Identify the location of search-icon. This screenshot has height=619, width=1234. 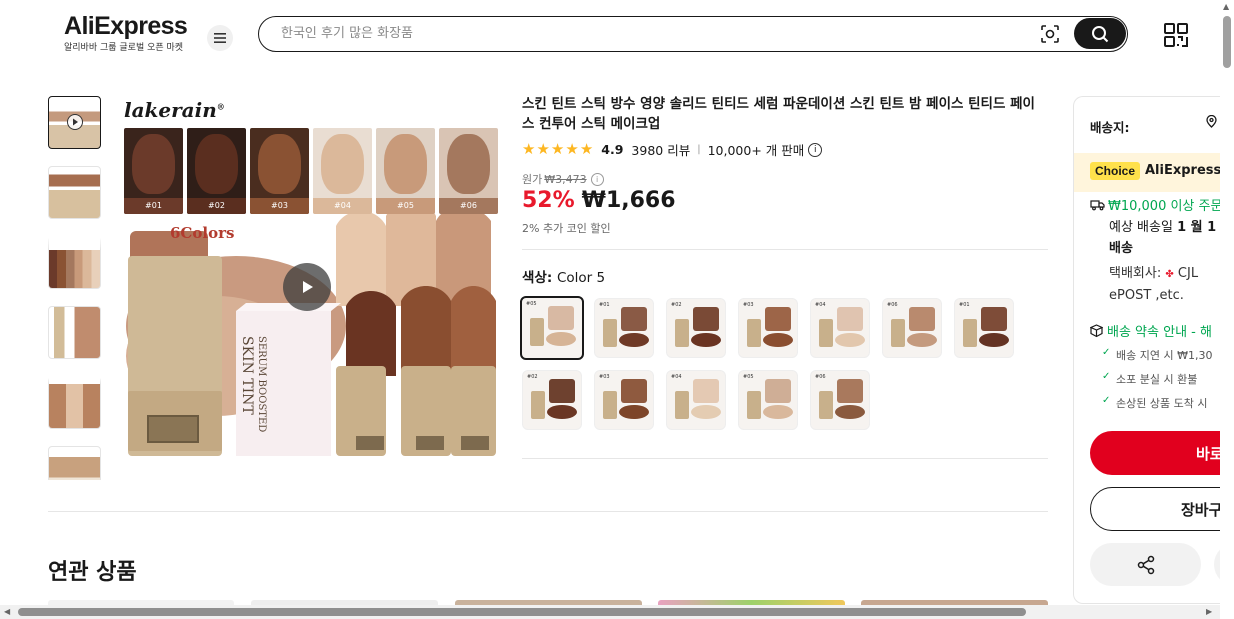
(1100, 33).